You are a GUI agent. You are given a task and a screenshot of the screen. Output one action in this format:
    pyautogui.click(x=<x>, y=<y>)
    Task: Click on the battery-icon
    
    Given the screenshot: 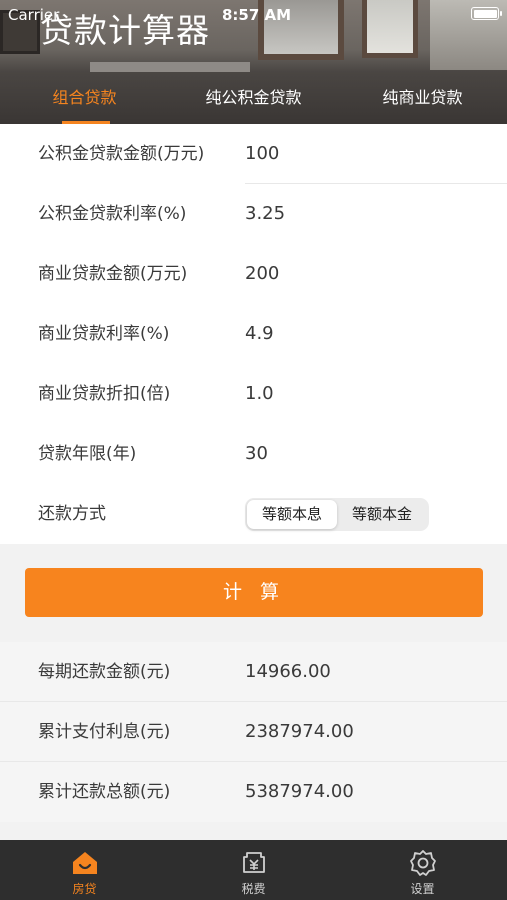 What is the action you would take?
    pyautogui.click(x=486, y=13)
    